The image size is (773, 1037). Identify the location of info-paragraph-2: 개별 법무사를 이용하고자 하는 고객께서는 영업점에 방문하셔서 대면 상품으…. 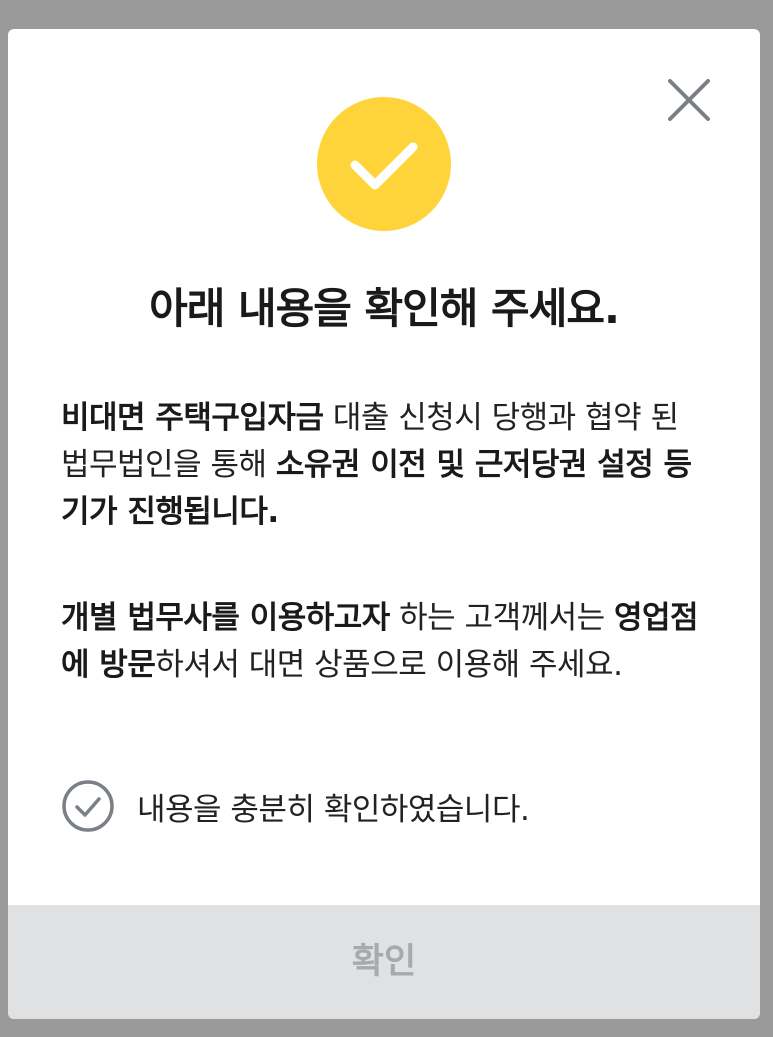
(386, 642).